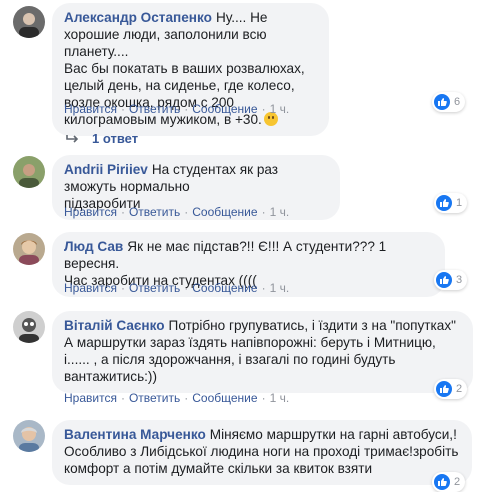  I want to click on reaction-number: 6, so click(457, 102).